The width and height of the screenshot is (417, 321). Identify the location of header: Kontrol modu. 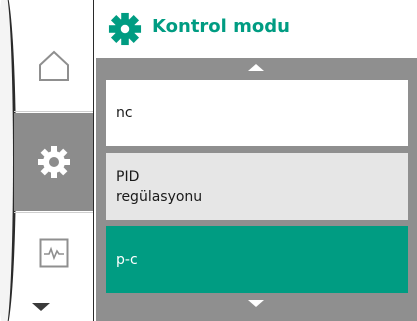
(256, 29).